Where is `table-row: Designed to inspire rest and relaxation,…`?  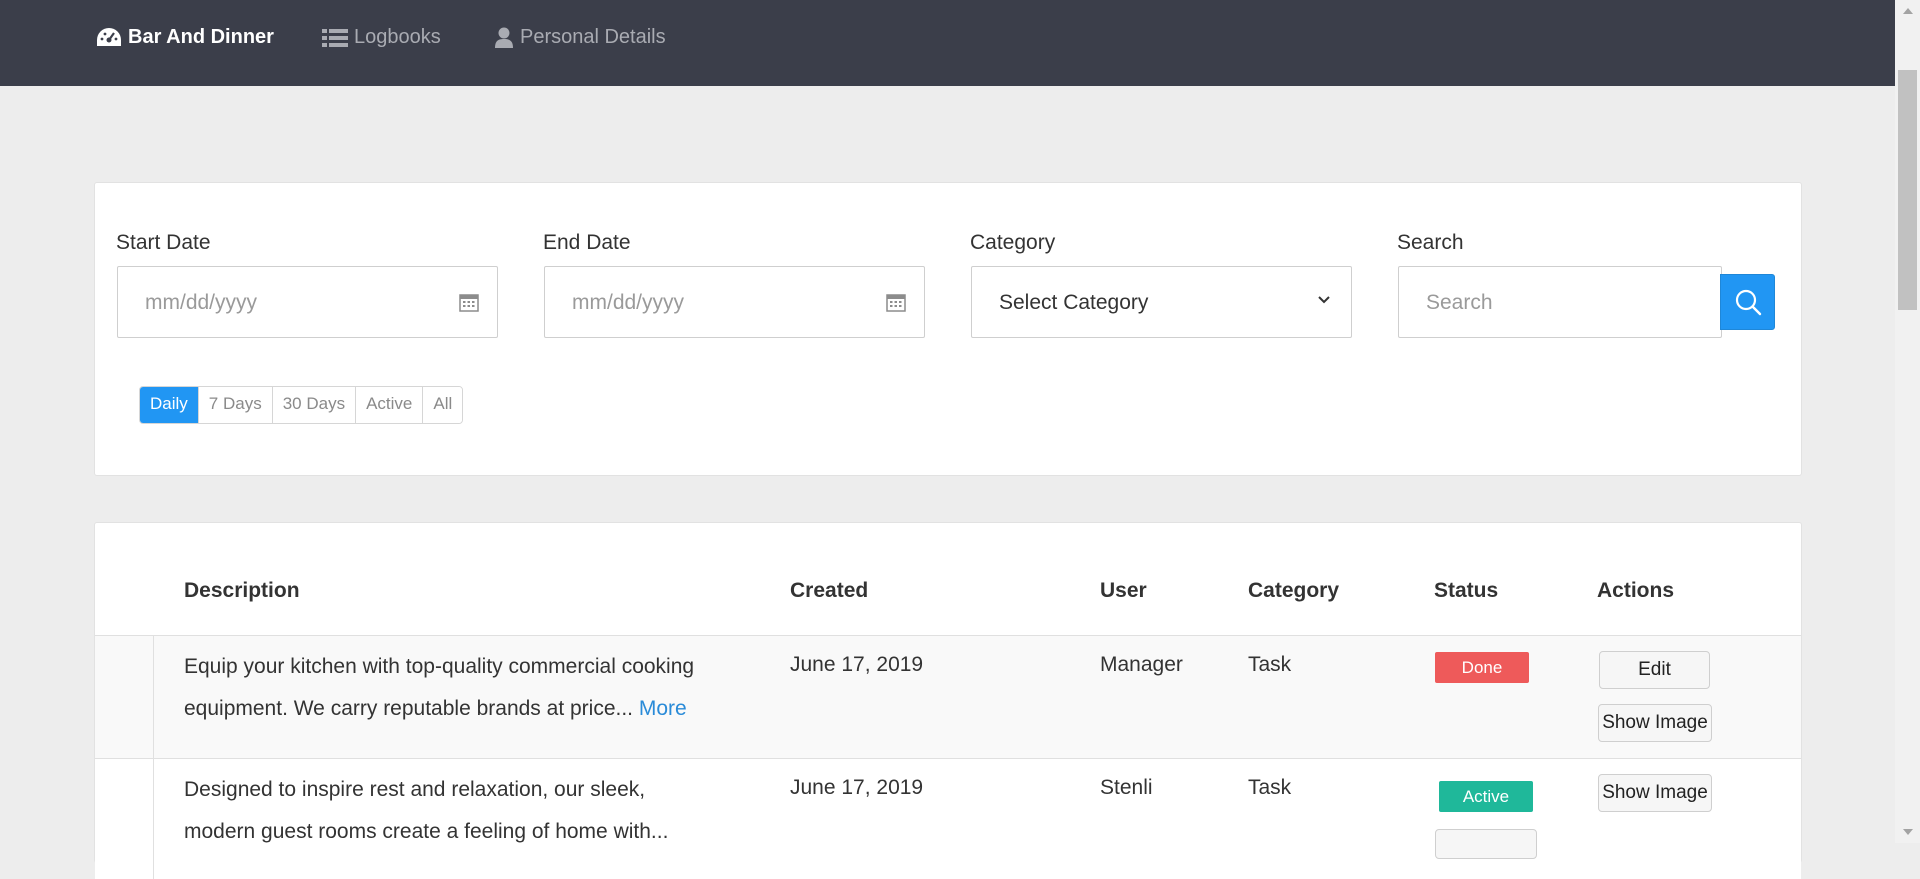
table-row: Designed to inspire rest and relaxation,… is located at coordinates (948, 818).